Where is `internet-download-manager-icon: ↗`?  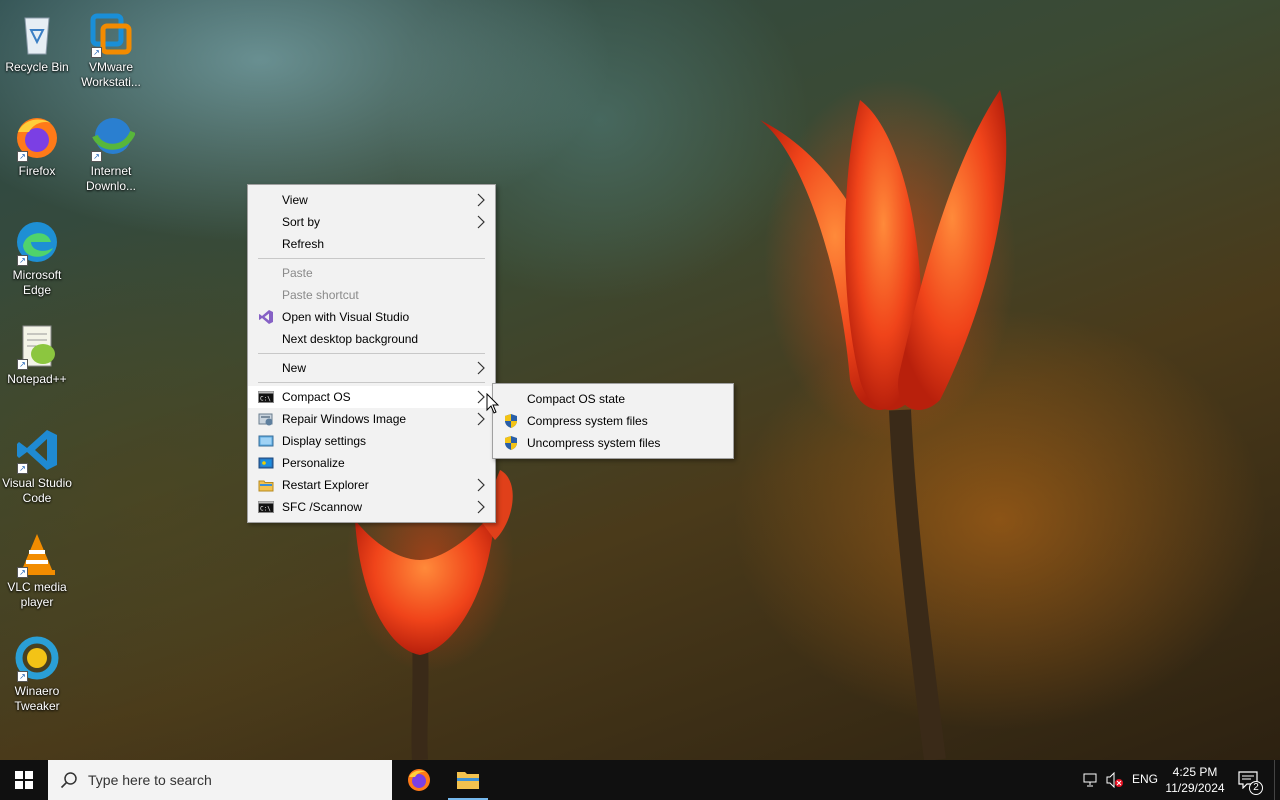 internet-download-manager-icon: ↗ is located at coordinates (111, 138).